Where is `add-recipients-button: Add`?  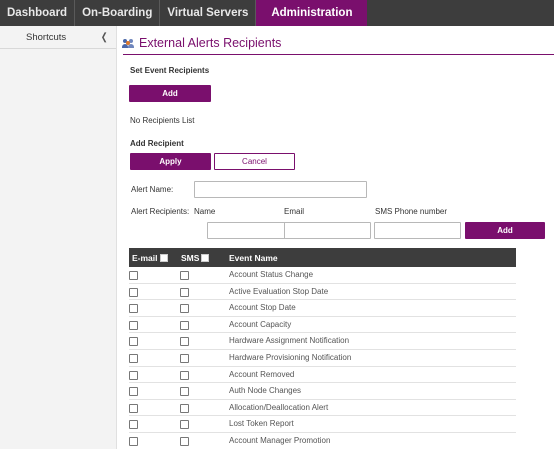
add-recipients-button: Add is located at coordinates (170, 93).